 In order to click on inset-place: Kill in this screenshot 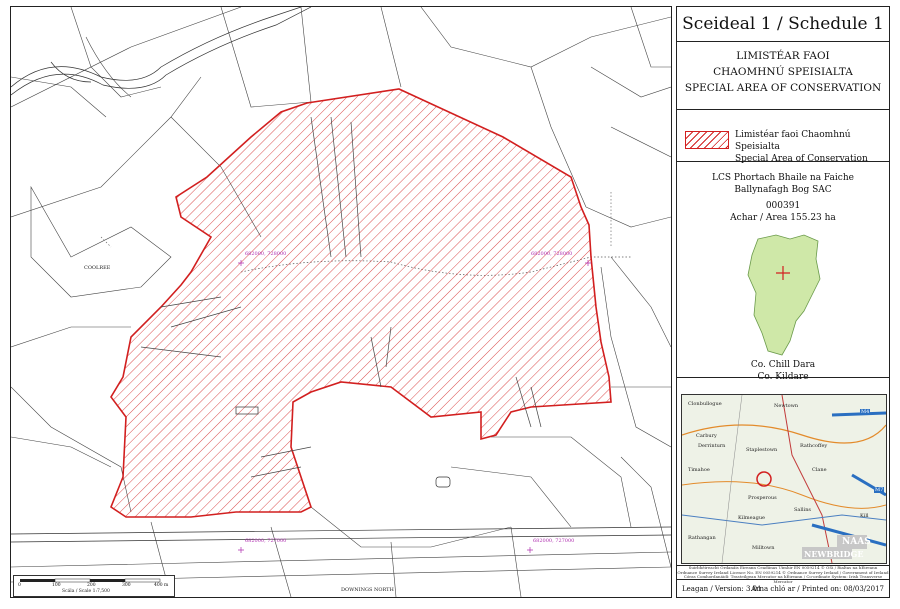, I will do `click(864, 516)`.